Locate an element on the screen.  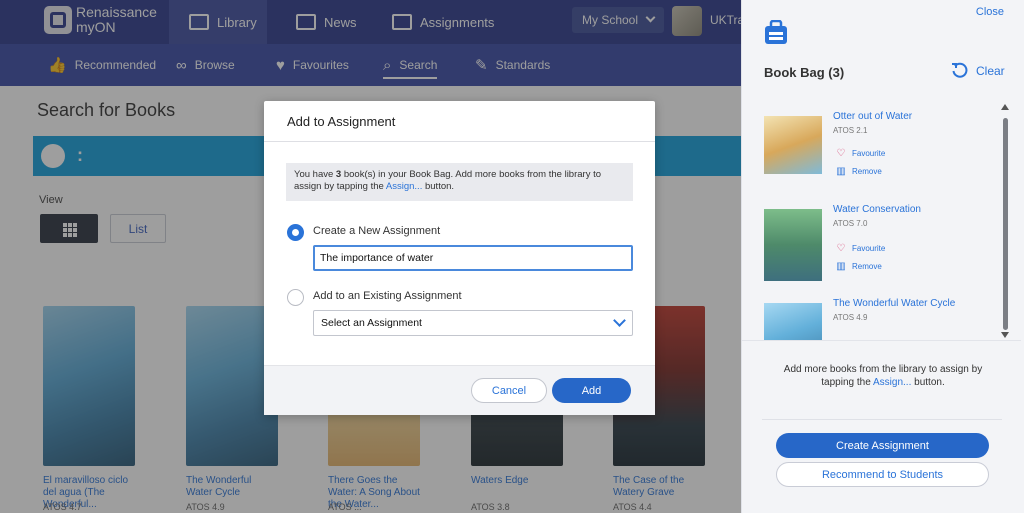
close-panel-link: Close is located at coordinates (990, 12).